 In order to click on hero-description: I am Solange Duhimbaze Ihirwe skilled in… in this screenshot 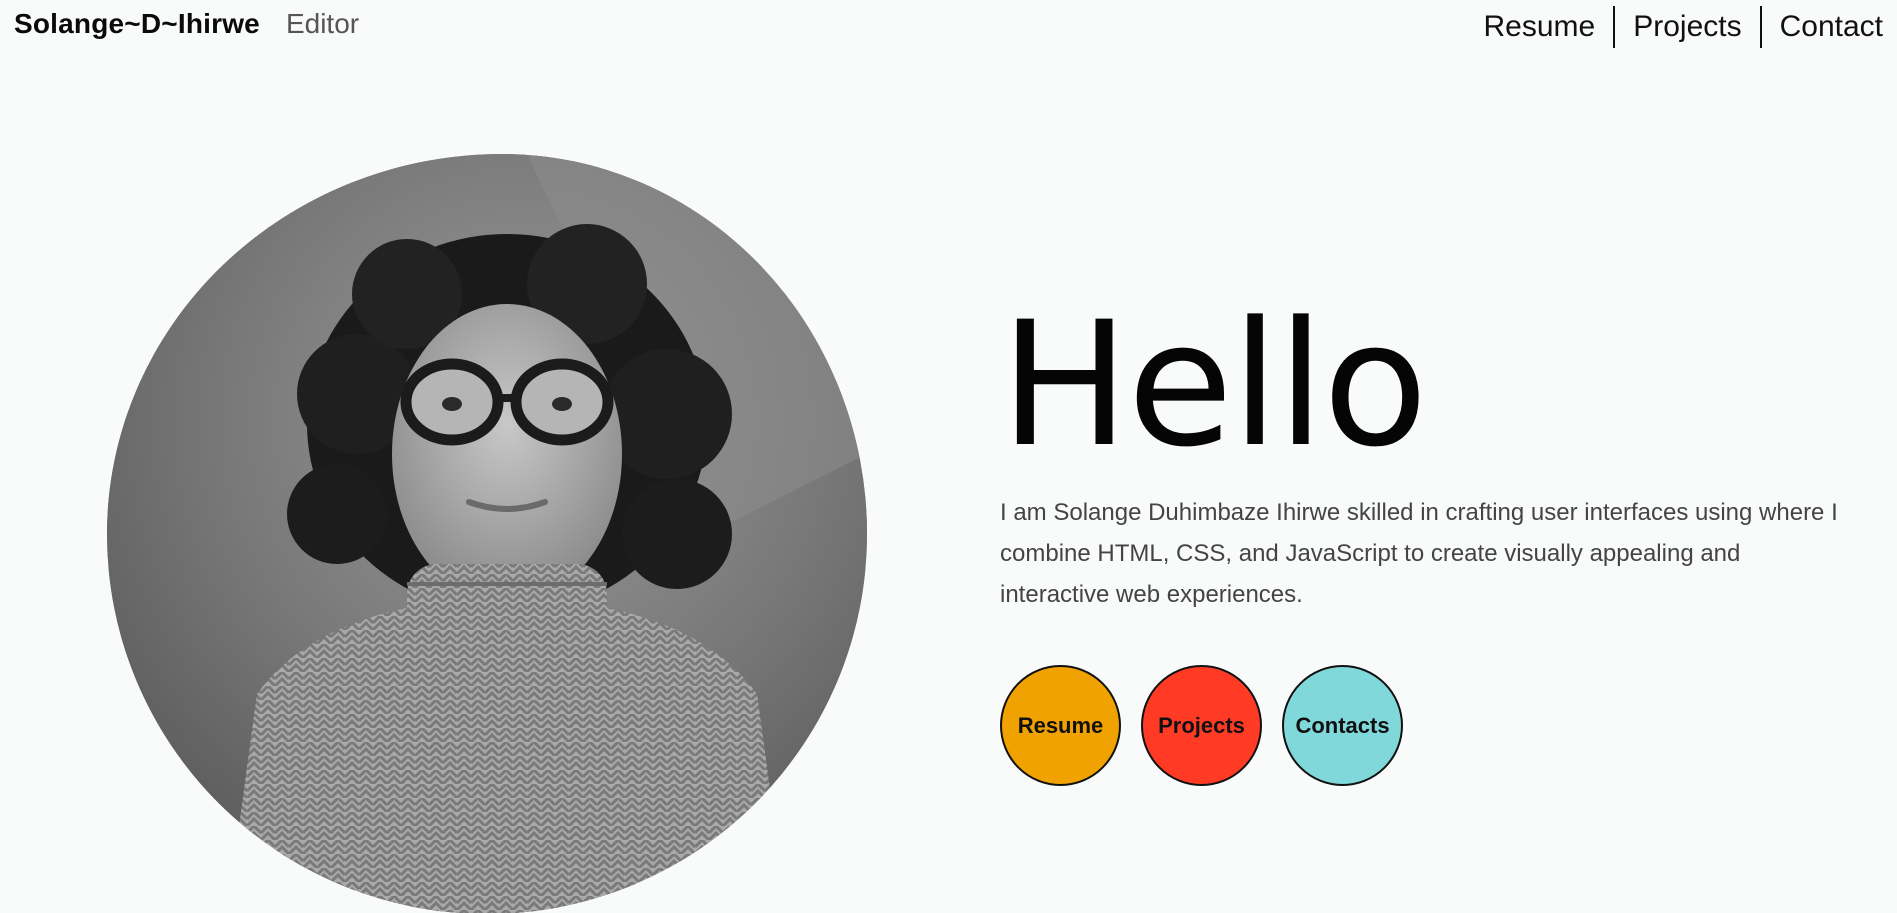, I will do `click(1419, 553)`.